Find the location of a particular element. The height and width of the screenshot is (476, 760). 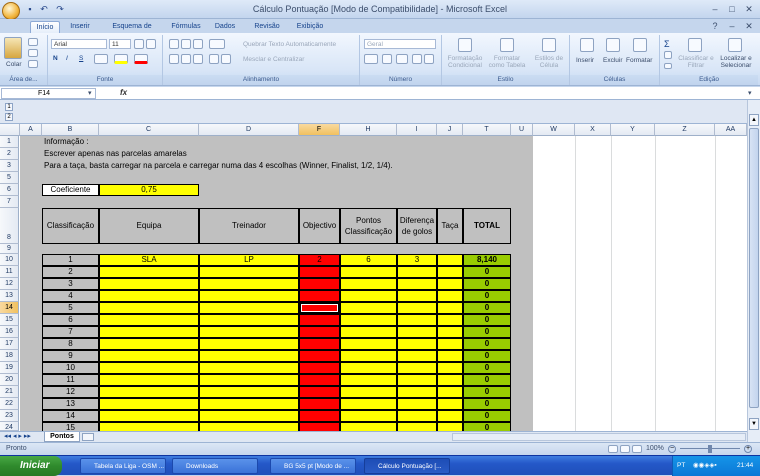

cell-pos-row-1: 1 is located at coordinates (70, 260).